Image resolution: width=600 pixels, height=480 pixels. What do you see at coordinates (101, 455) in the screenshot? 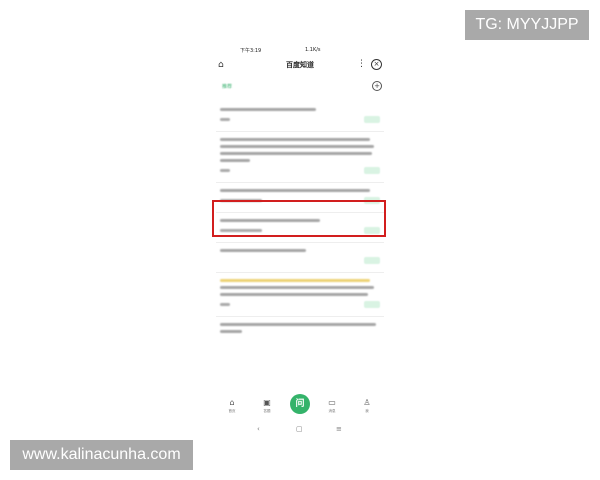
I see `watermark-site: www.kalinacunha.com` at bounding box center [101, 455].